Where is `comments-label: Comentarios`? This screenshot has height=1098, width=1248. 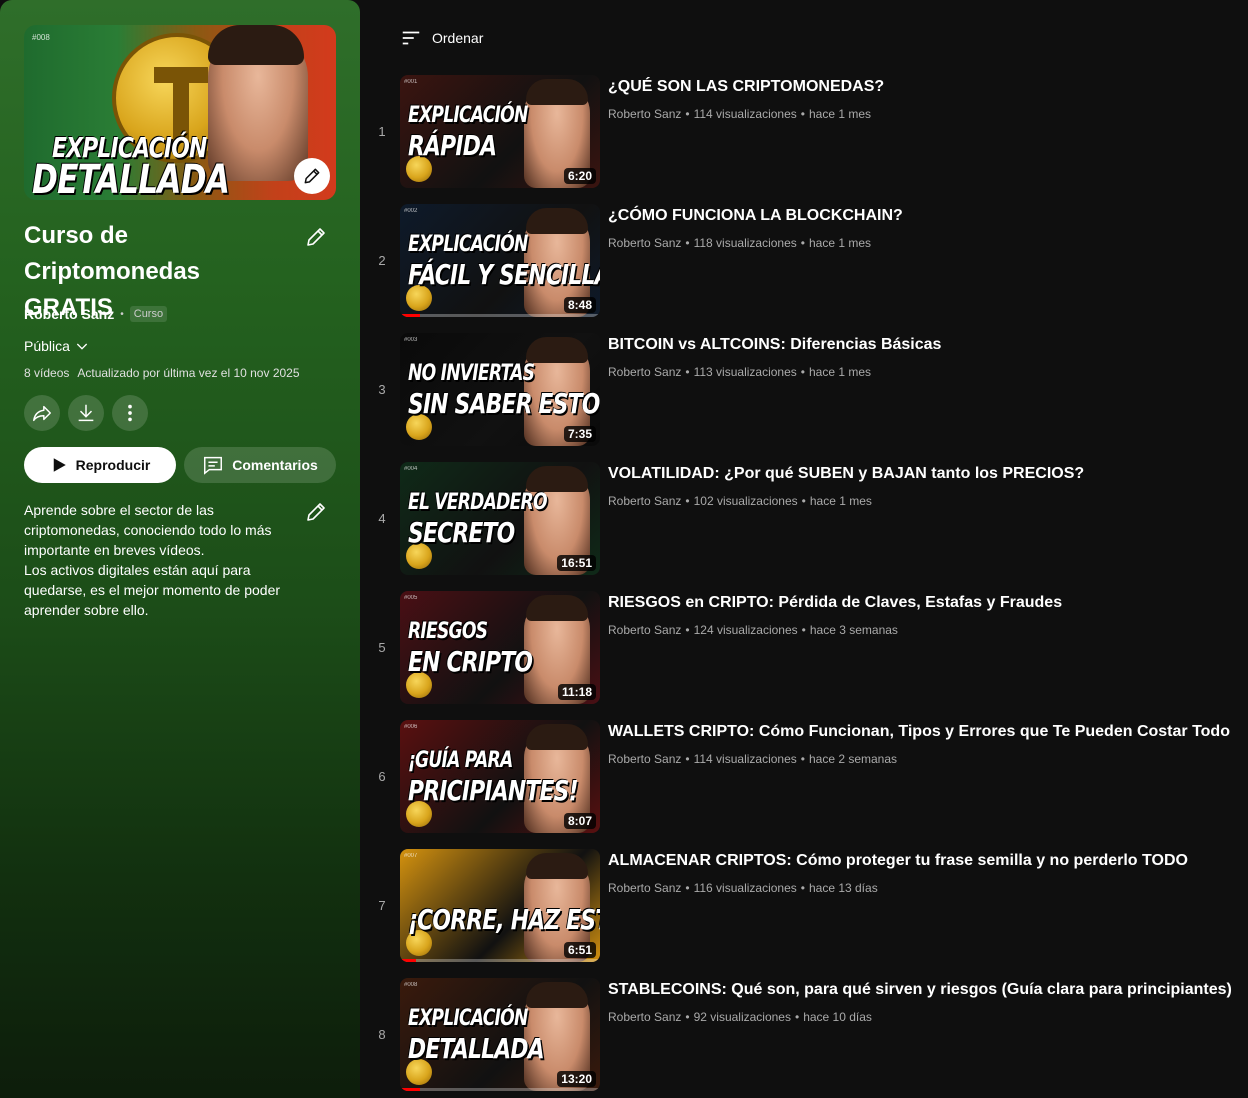
comments-label: Comentarios is located at coordinates (275, 465).